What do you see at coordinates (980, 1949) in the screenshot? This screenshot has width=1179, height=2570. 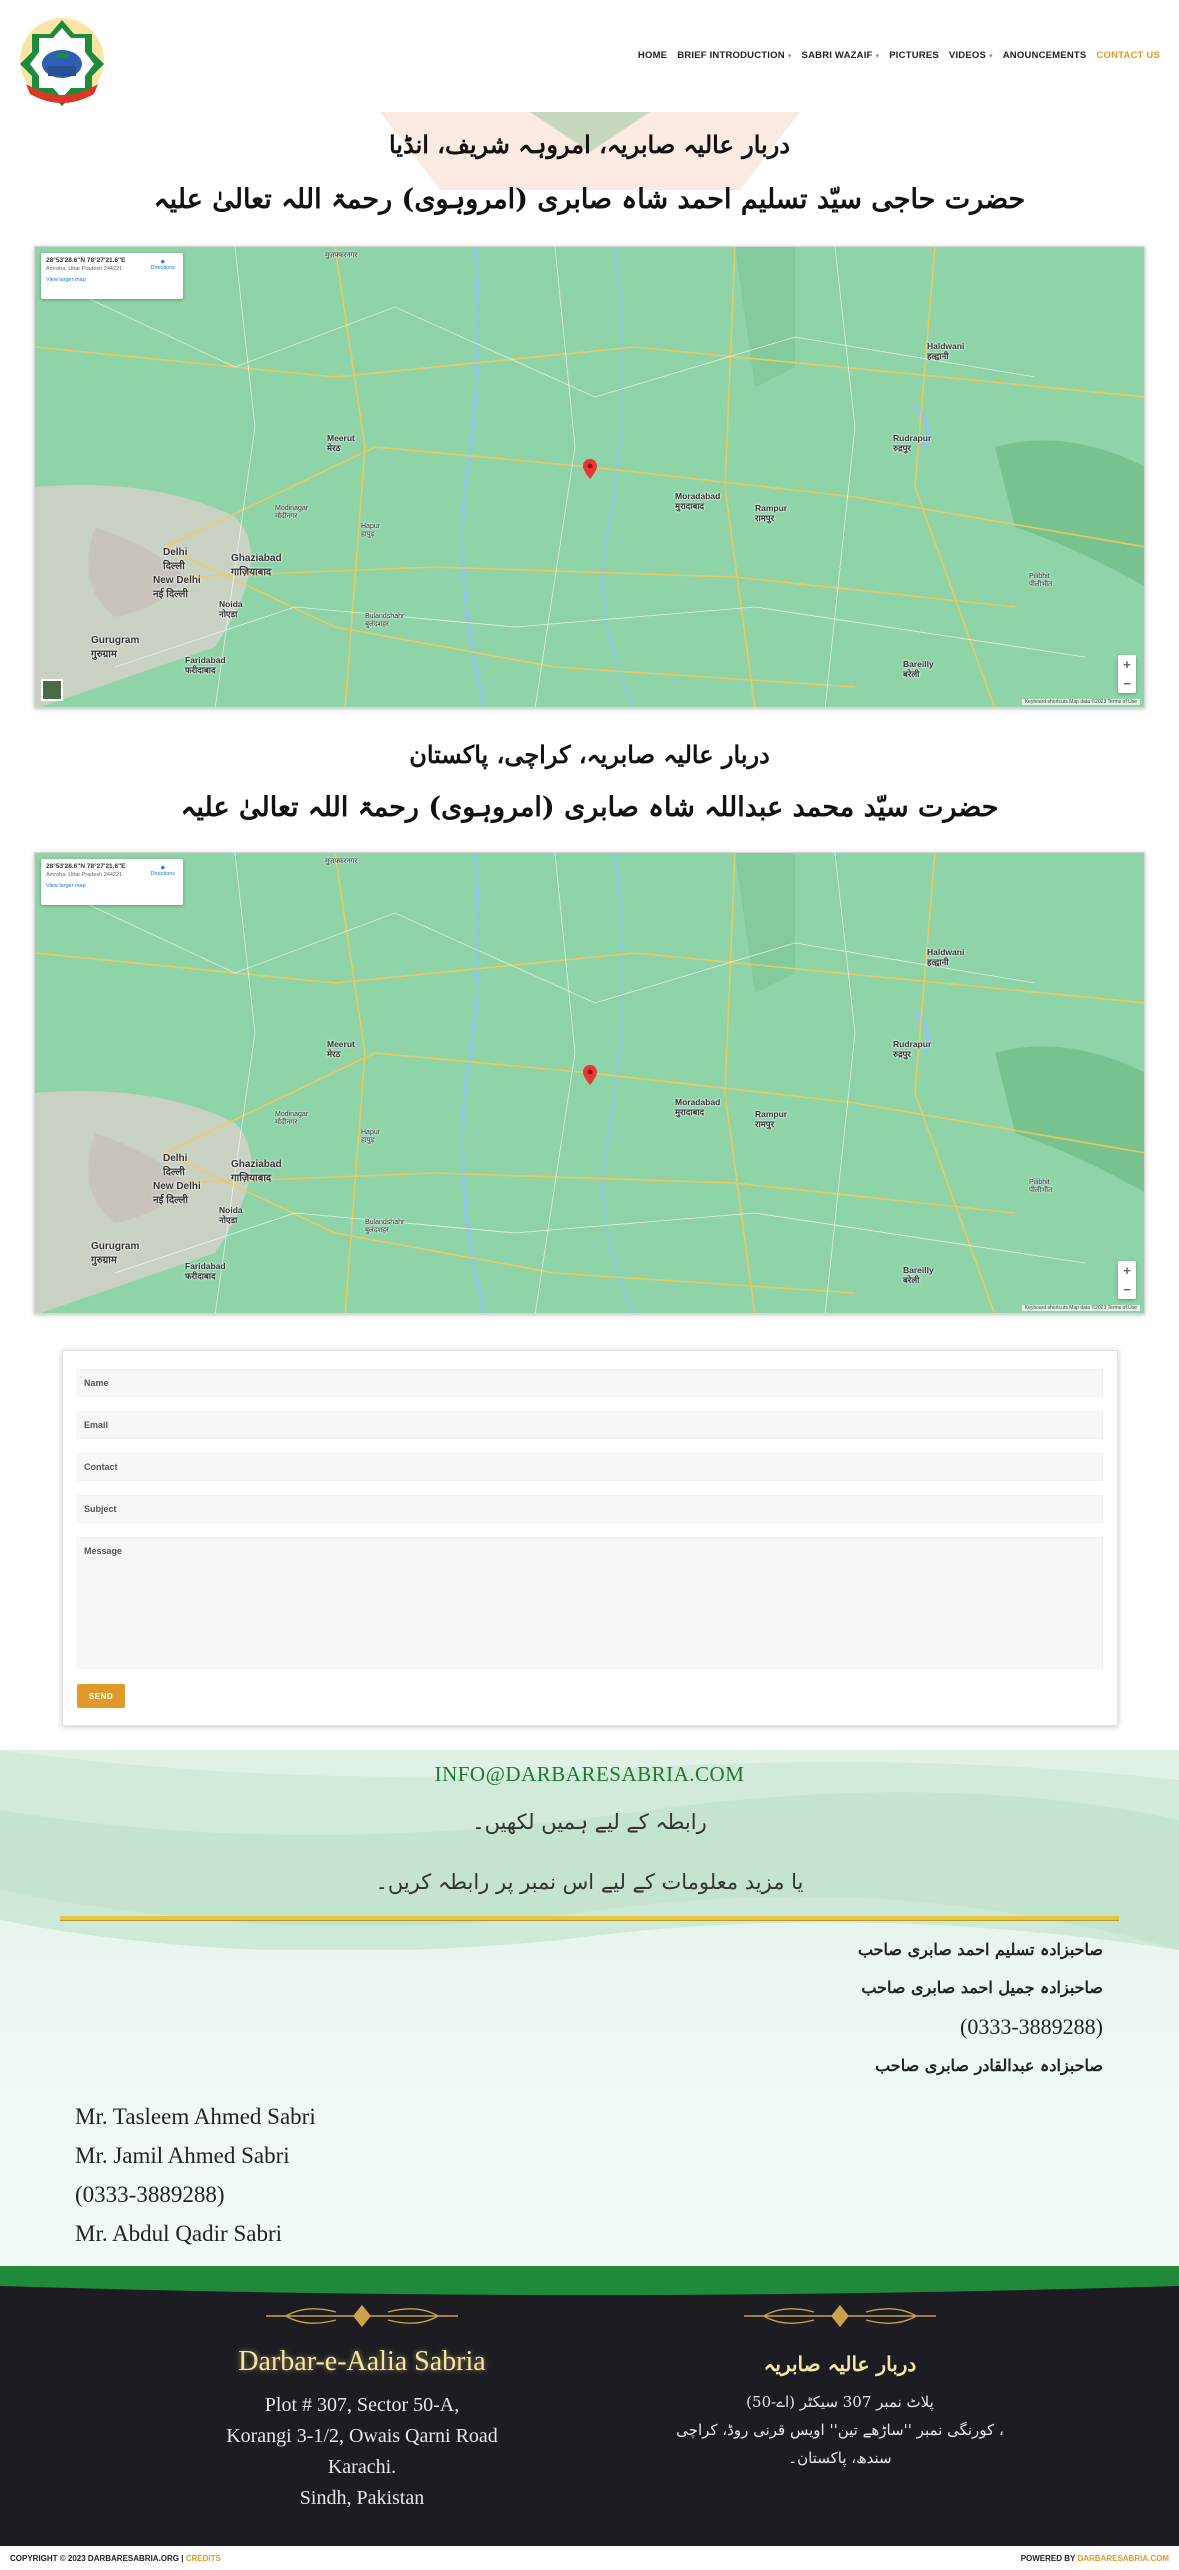 I see `urdu-contact-1: صاحبزادہ تسلیم احمد صابری صاحب` at bounding box center [980, 1949].